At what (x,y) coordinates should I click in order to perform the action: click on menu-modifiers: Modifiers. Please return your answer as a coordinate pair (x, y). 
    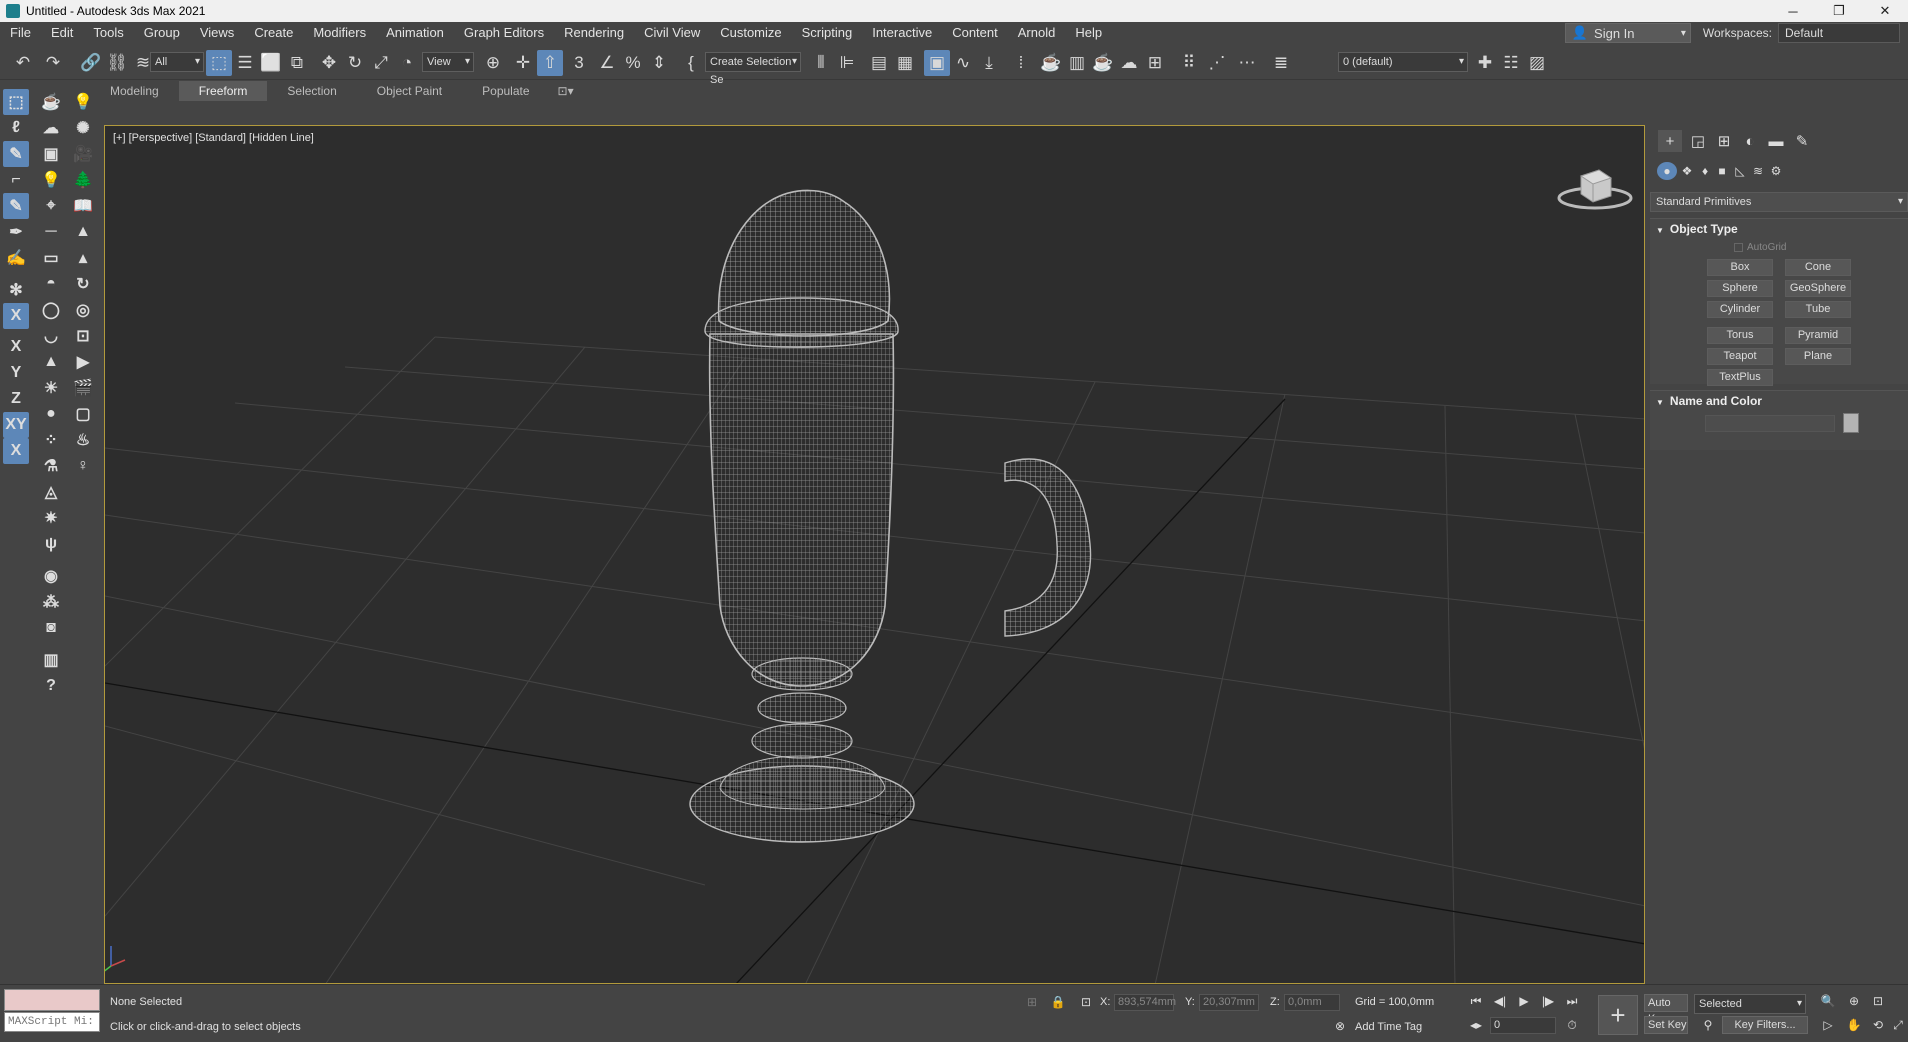
    Looking at the image, I should click on (339, 33).